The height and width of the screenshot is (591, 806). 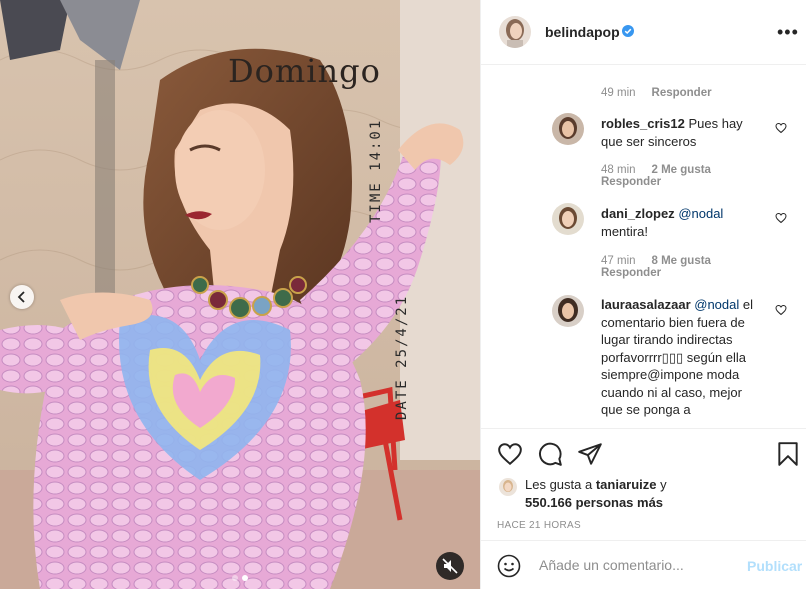 What do you see at coordinates (510, 454) in the screenshot?
I see `like-heart-icon` at bounding box center [510, 454].